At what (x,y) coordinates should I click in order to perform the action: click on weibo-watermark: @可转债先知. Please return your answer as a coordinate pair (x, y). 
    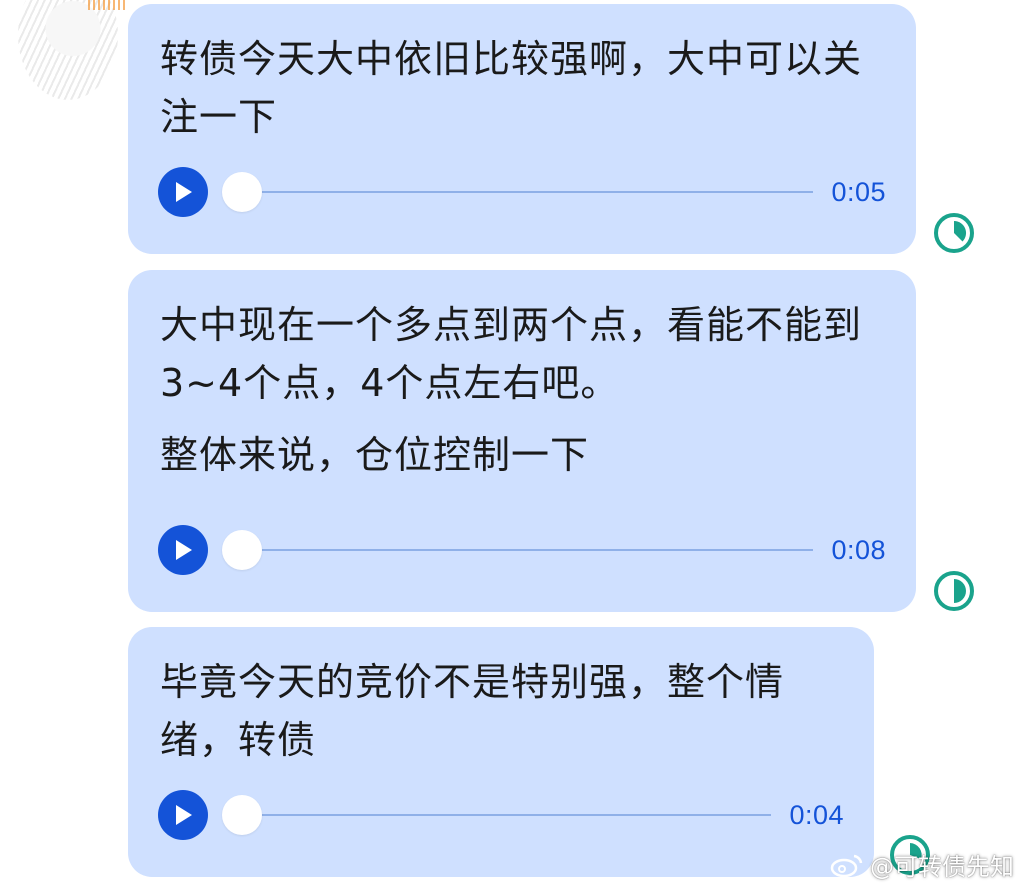
    Looking at the image, I should click on (922, 864).